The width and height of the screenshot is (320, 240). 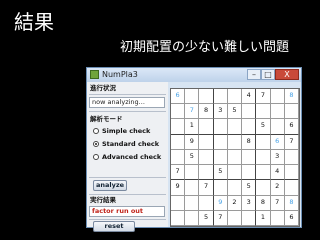 What do you see at coordinates (131, 144) in the screenshot?
I see `radio-label: Standard check` at bounding box center [131, 144].